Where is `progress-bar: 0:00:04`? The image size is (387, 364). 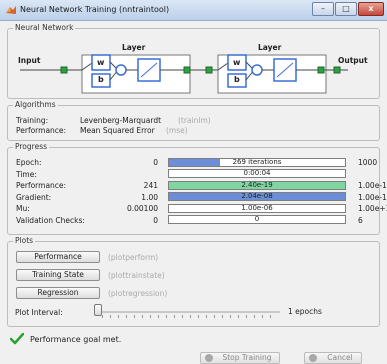 progress-bar: 0:00:04 is located at coordinates (257, 173).